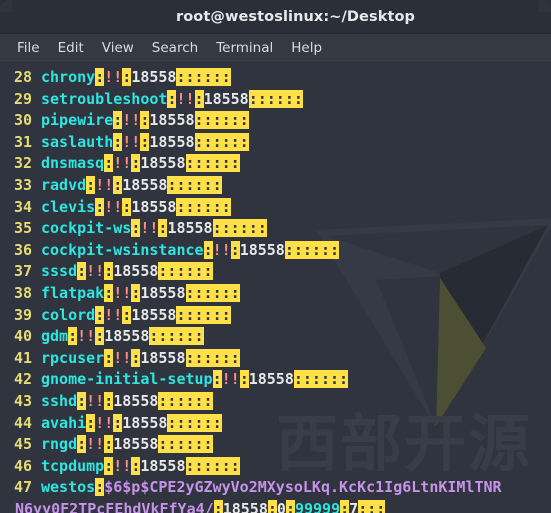  What do you see at coordinates (275, 424) in the screenshot?
I see `editor-line: 44 avahi:!!:18558::::::` at bounding box center [275, 424].